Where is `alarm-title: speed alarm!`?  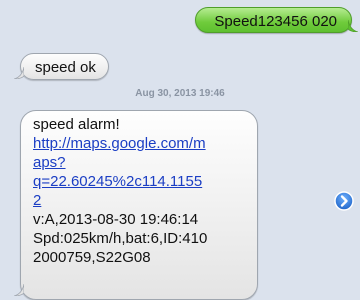 alarm-title: speed alarm! is located at coordinates (76, 124).